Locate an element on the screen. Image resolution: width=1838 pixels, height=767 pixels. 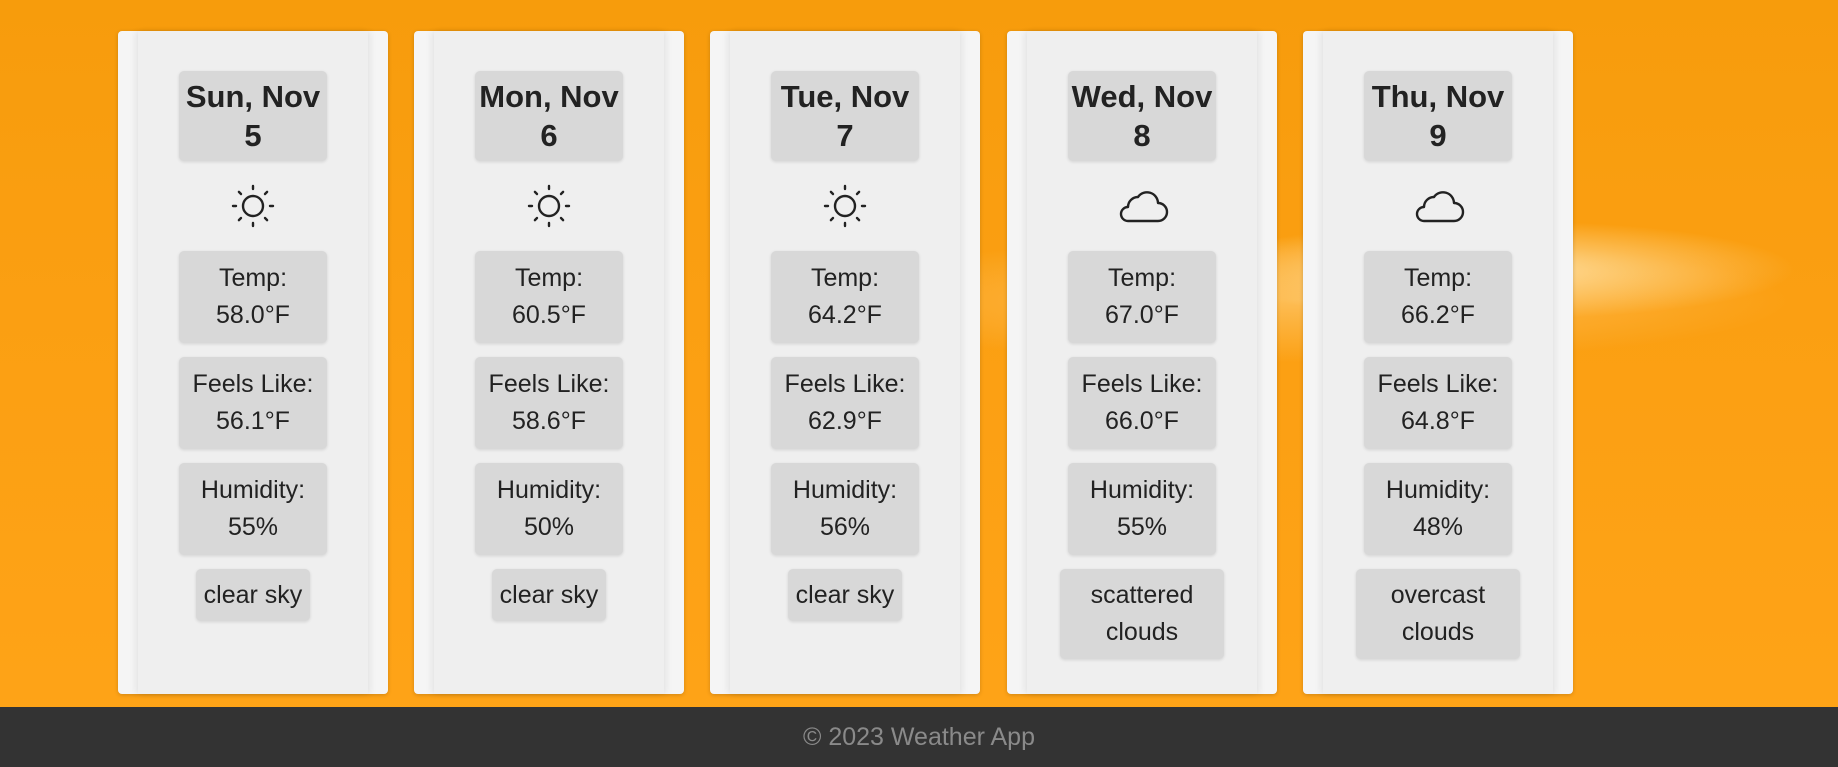
humidity-box: Humidity: 50% is located at coordinates (549, 509).